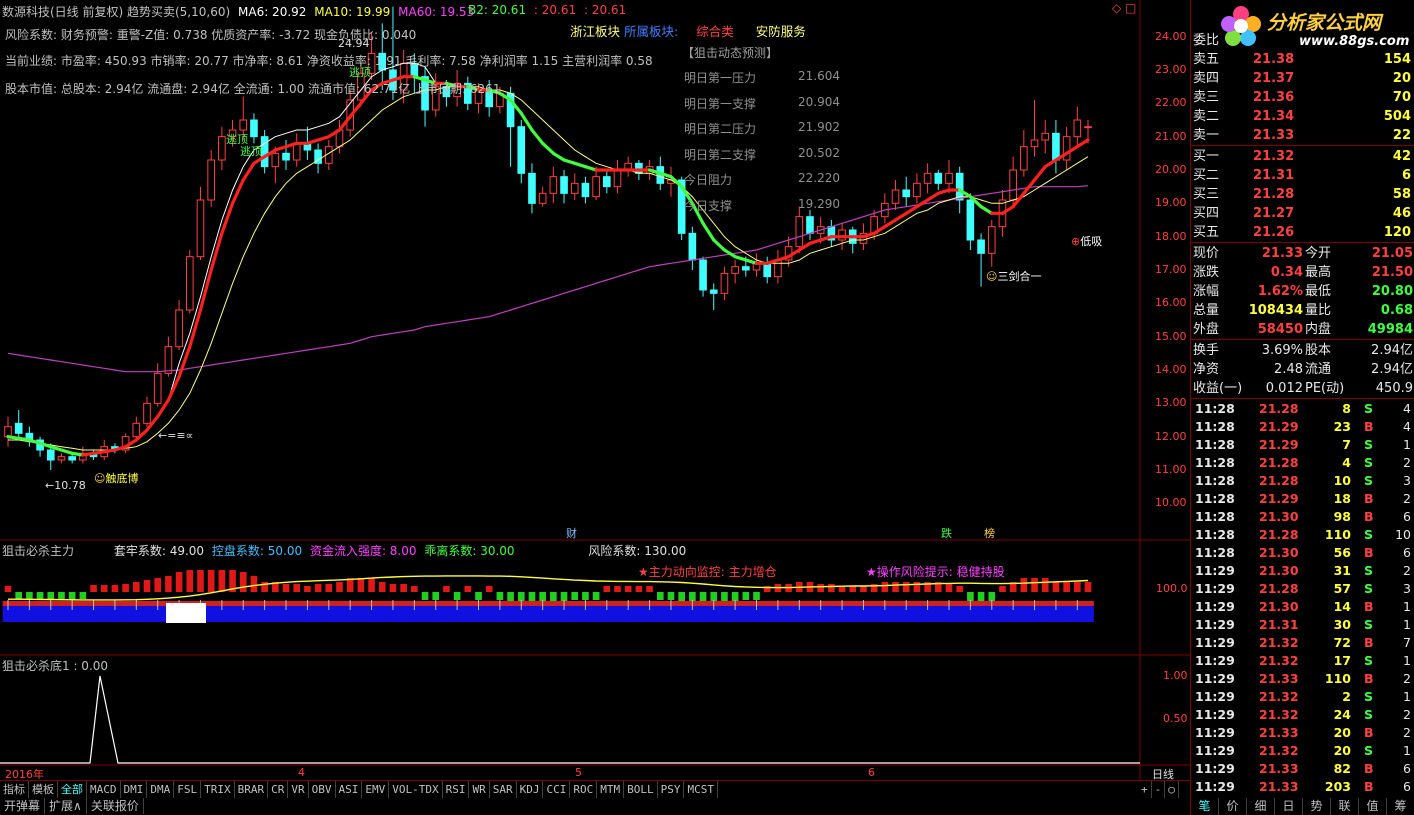 This screenshot has height=815, width=1414. What do you see at coordinates (1407, 498) in the screenshot?
I see `tick-count: 2` at bounding box center [1407, 498].